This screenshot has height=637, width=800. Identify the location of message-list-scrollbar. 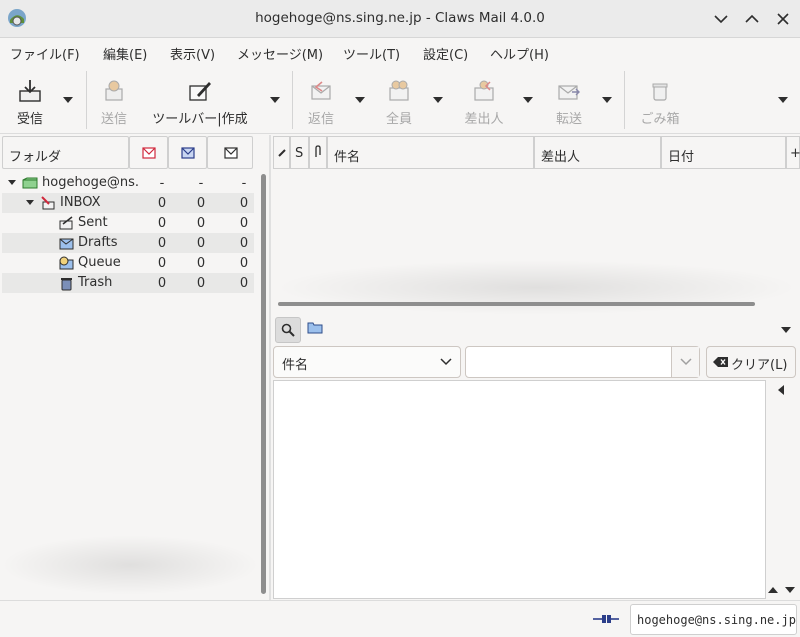
(516, 304).